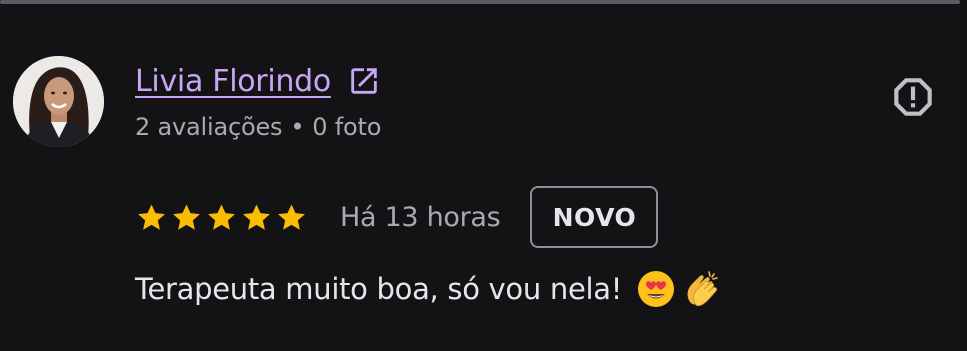 This screenshot has width=967, height=351. I want to click on star-rating, so click(221, 217).